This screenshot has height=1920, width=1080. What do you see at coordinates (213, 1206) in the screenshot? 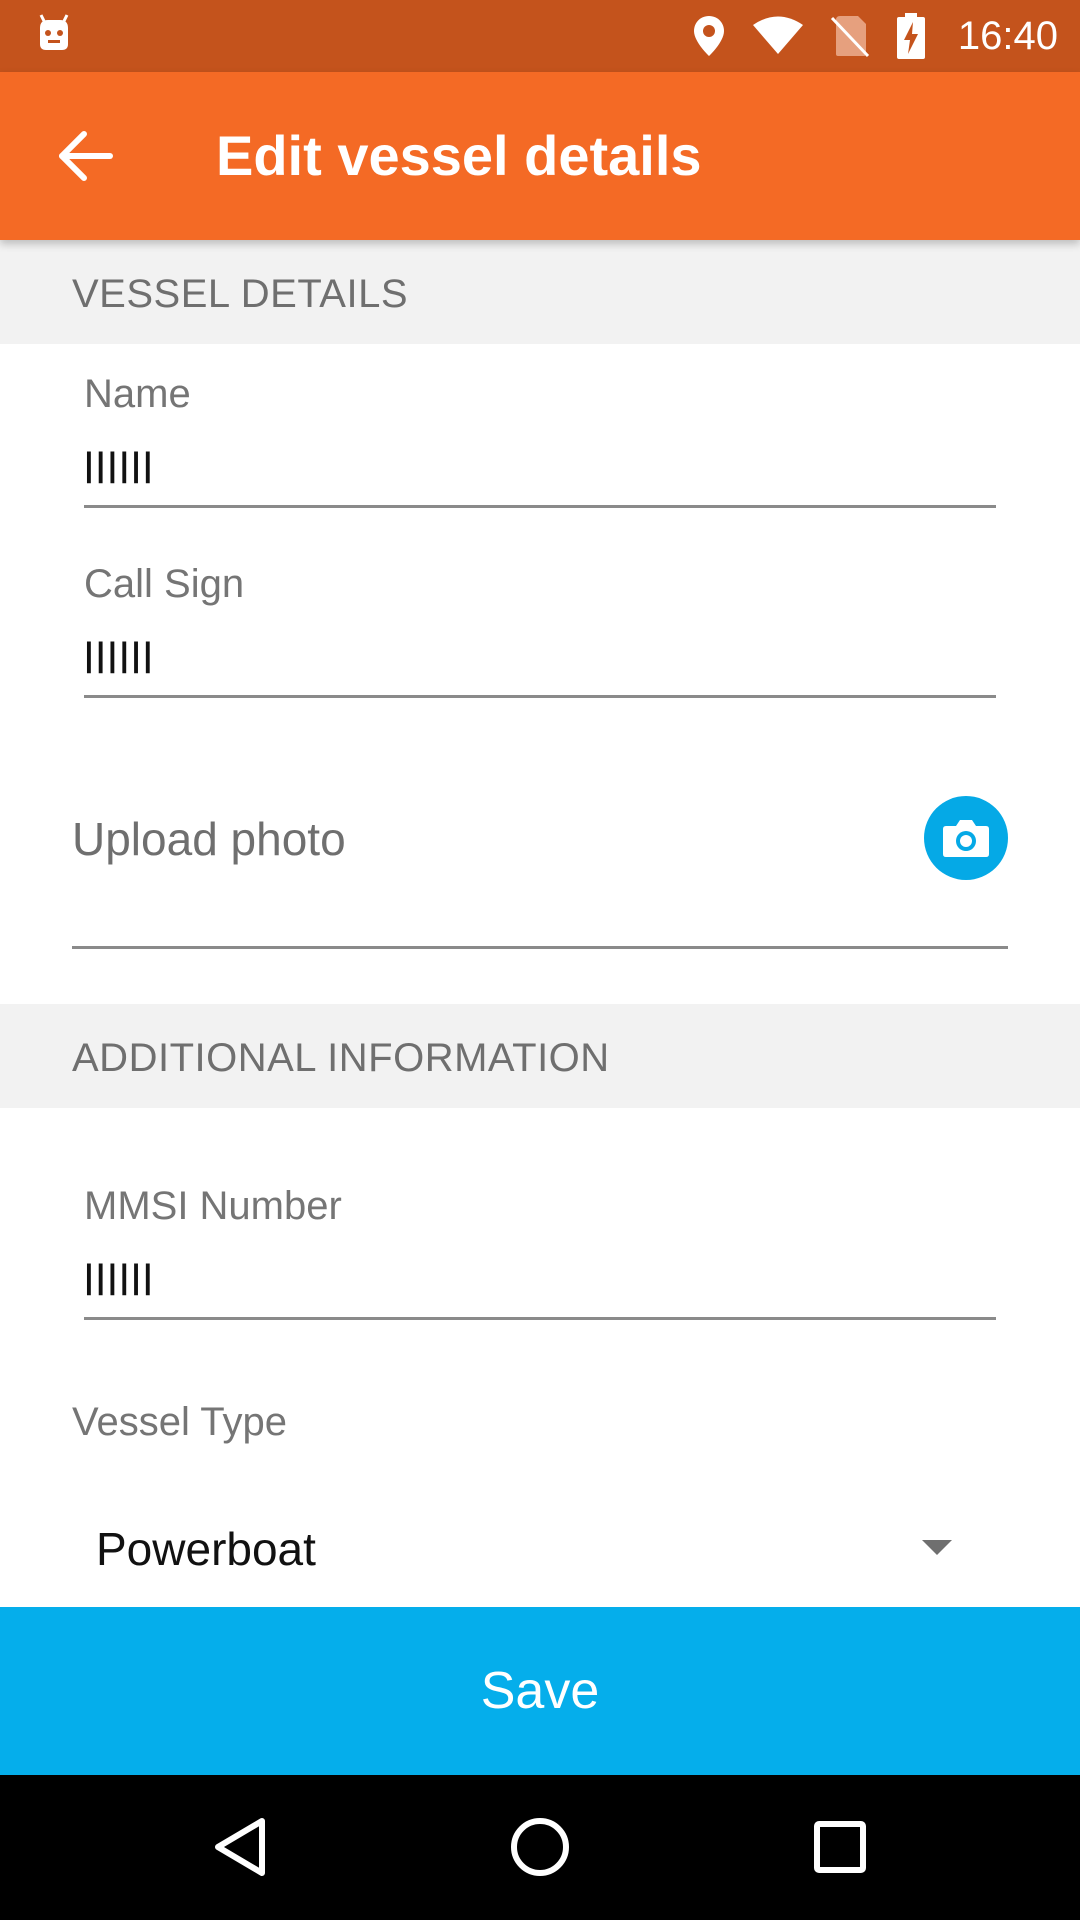
I see `mmsi-label: MMSI Number` at bounding box center [213, 1206].